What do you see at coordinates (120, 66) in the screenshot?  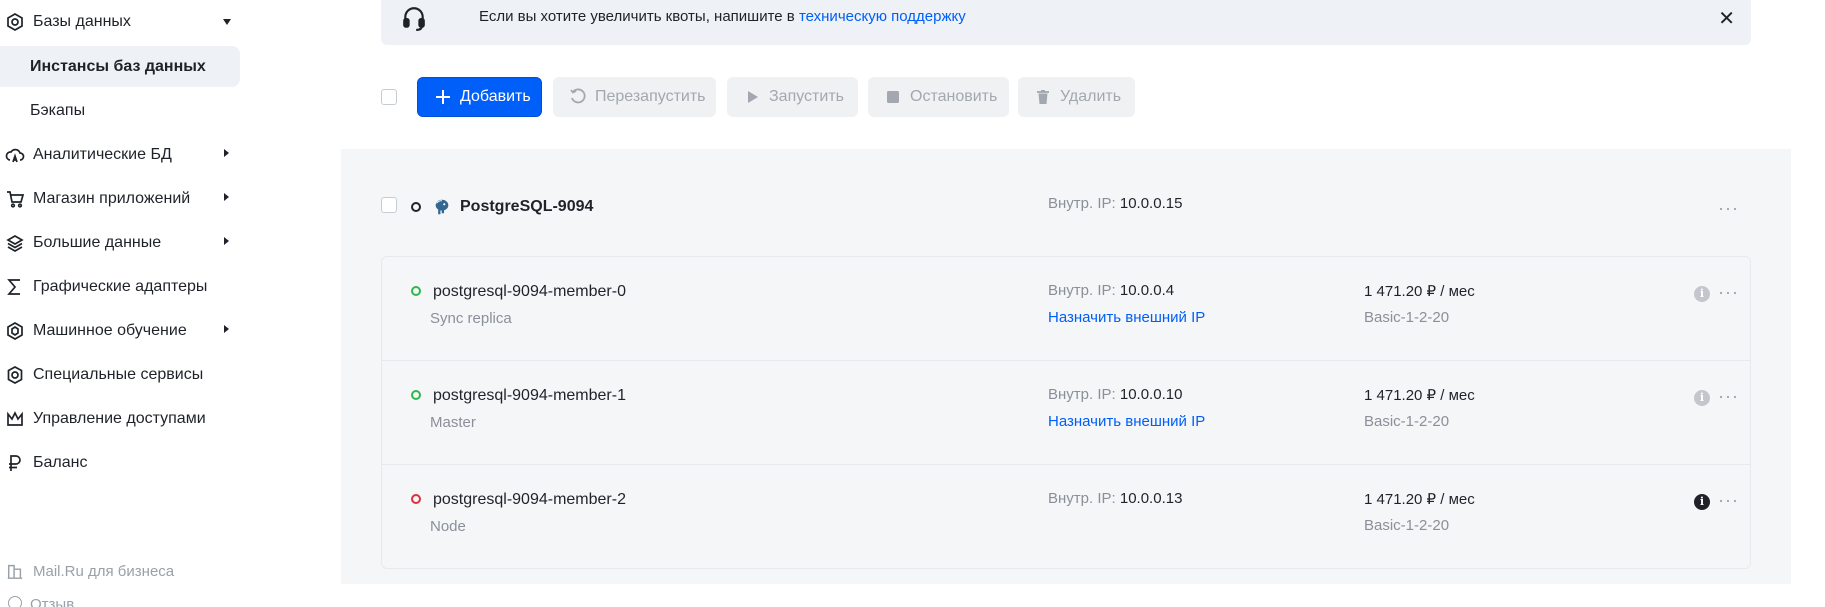 I see `nav-db-instances: Инстансы баз данных` at bounding box center [120, 66].